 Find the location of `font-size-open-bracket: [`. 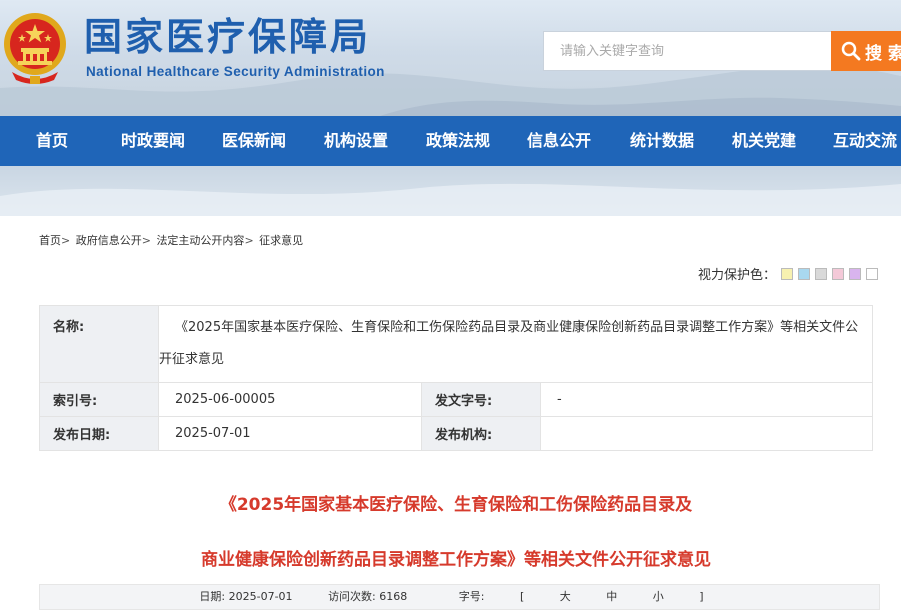

font-size-open-bracket: [ is located at coordinates (522, 596).